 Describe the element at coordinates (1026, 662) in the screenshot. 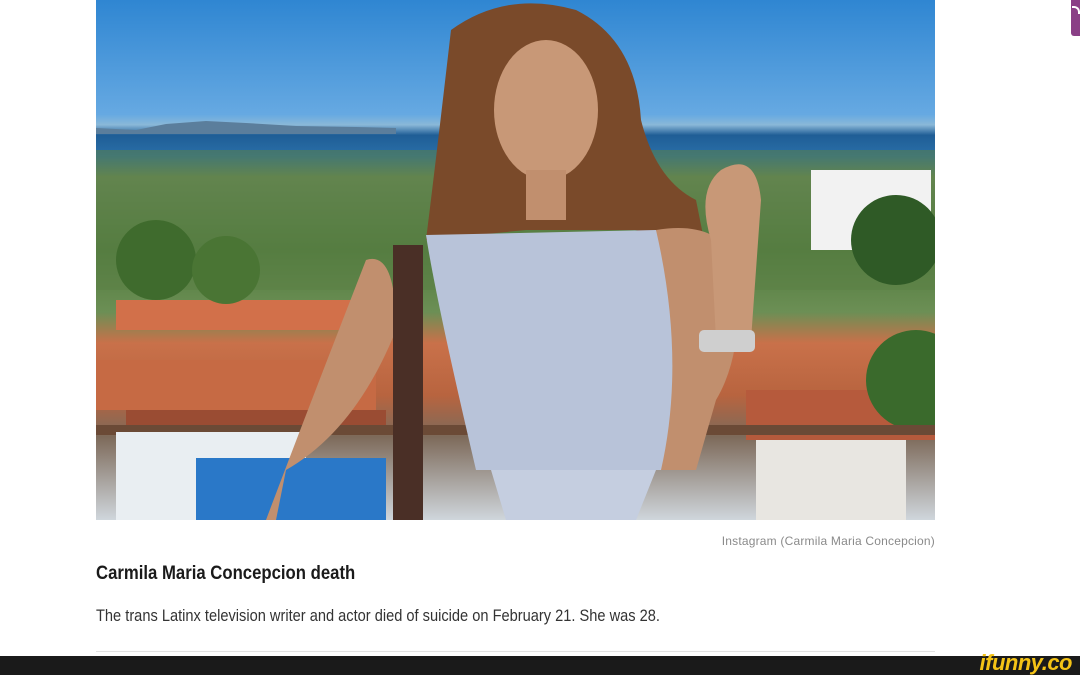

I see `ifunny-watermark: ifunny.co` at that location.